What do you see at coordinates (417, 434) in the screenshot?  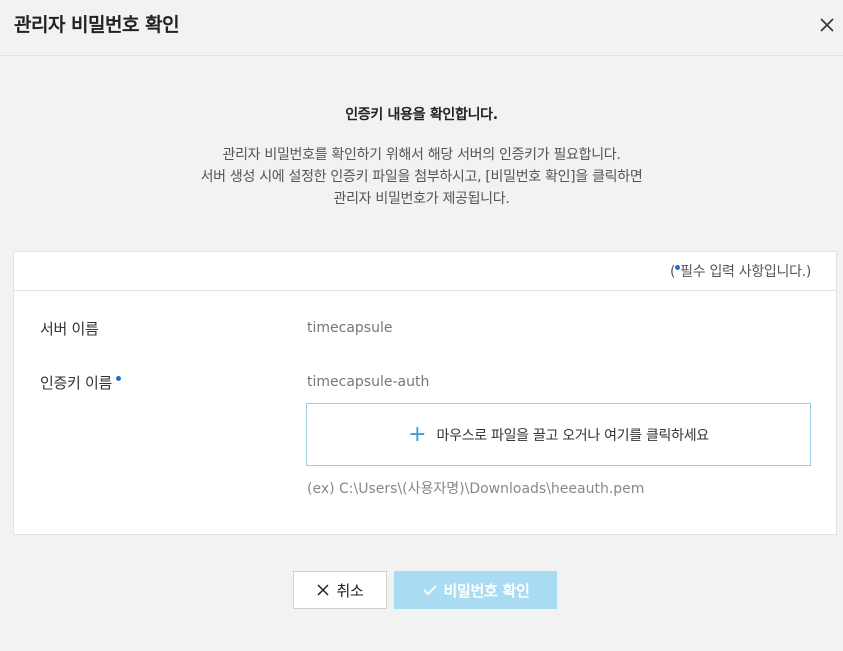 I see `plus-icon: +` at bounding box center [417, 434].